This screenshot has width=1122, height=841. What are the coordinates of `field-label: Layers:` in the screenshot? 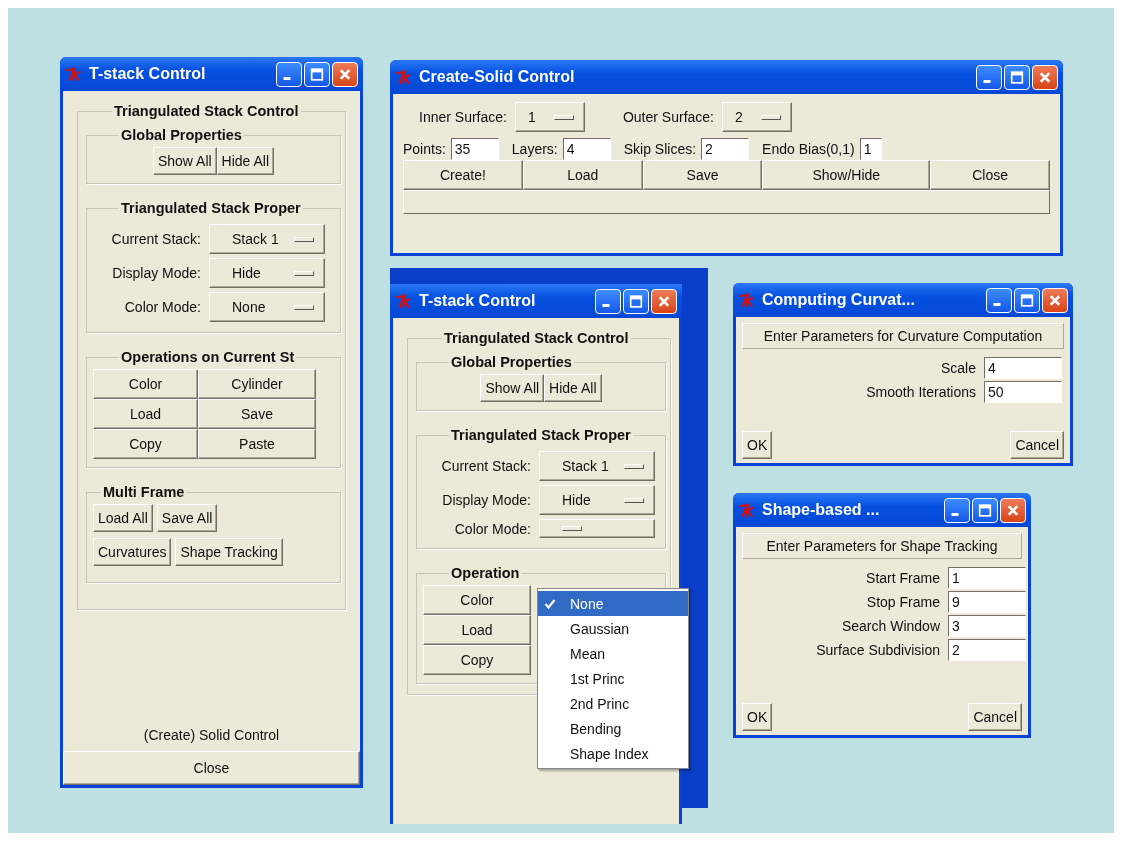 It's located at (534, 149).